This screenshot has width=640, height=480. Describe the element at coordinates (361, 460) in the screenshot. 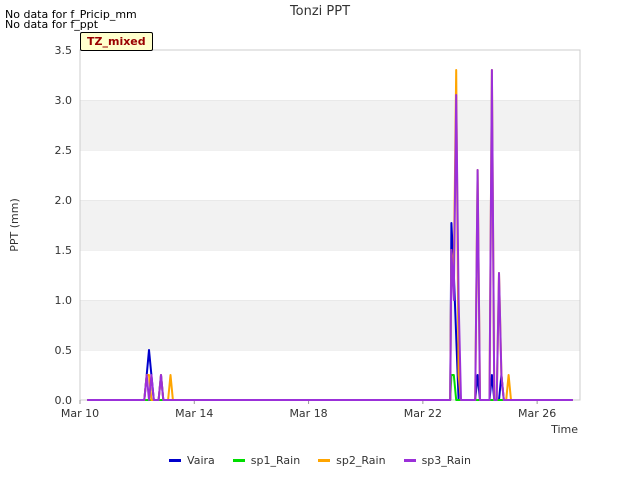

I see `legend-label: sp2_Rain` at that location.